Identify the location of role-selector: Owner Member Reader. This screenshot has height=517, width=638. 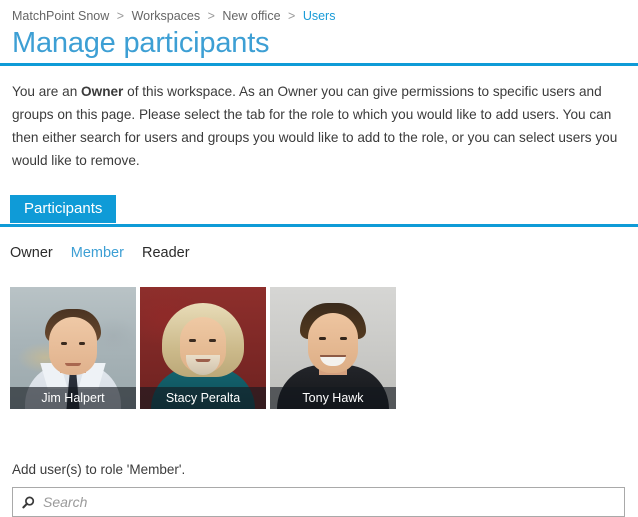
(324, 253).